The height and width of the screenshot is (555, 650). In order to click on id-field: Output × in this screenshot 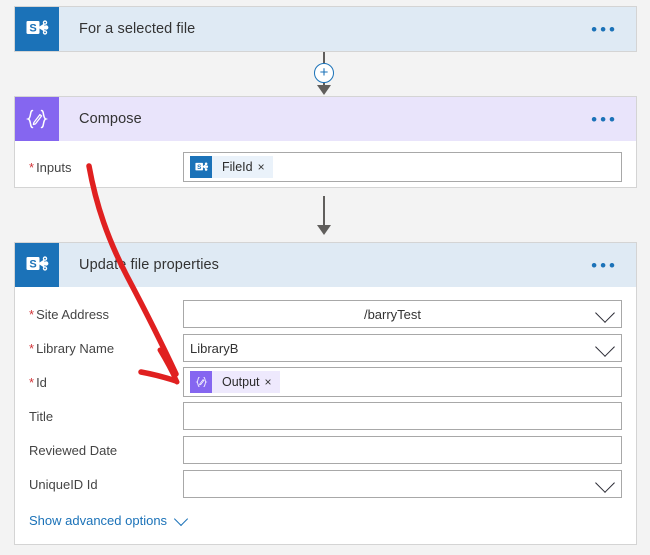, I will do `click(402, 382)`.